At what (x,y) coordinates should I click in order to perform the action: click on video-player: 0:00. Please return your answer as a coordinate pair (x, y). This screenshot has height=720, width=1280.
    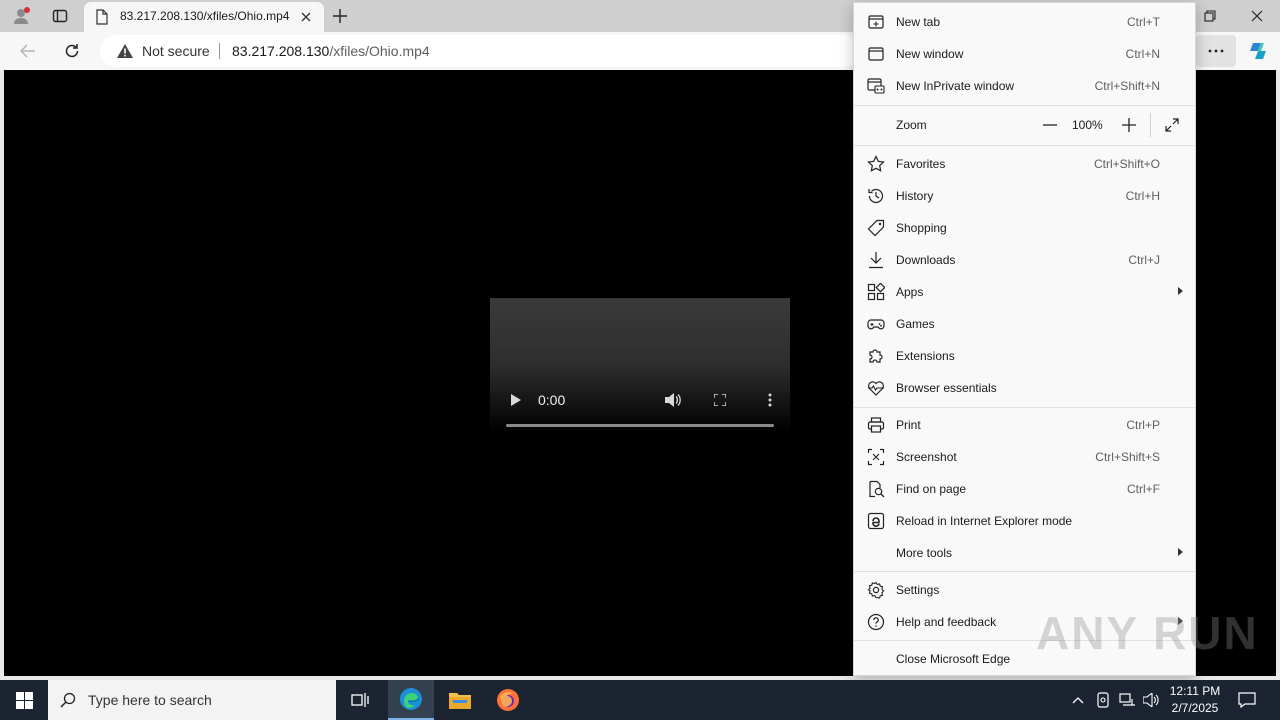
    Looking at the image, I should click on (640, 365).